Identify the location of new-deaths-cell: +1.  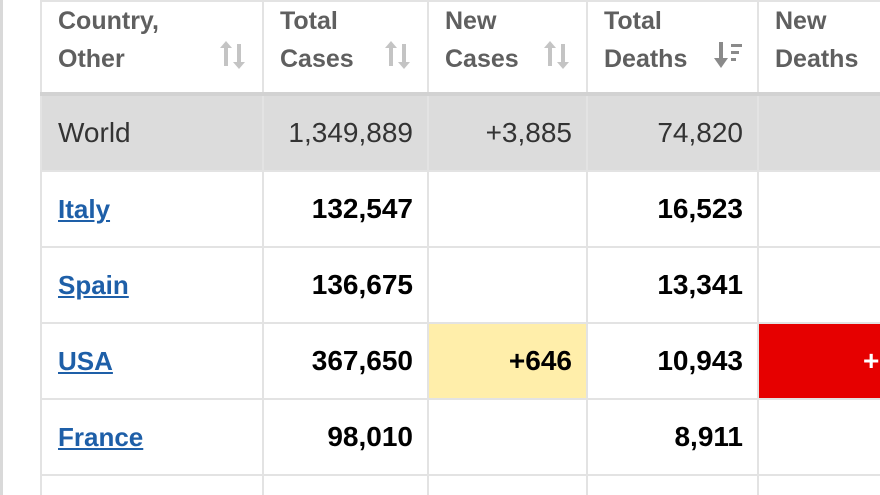
(818, 132).